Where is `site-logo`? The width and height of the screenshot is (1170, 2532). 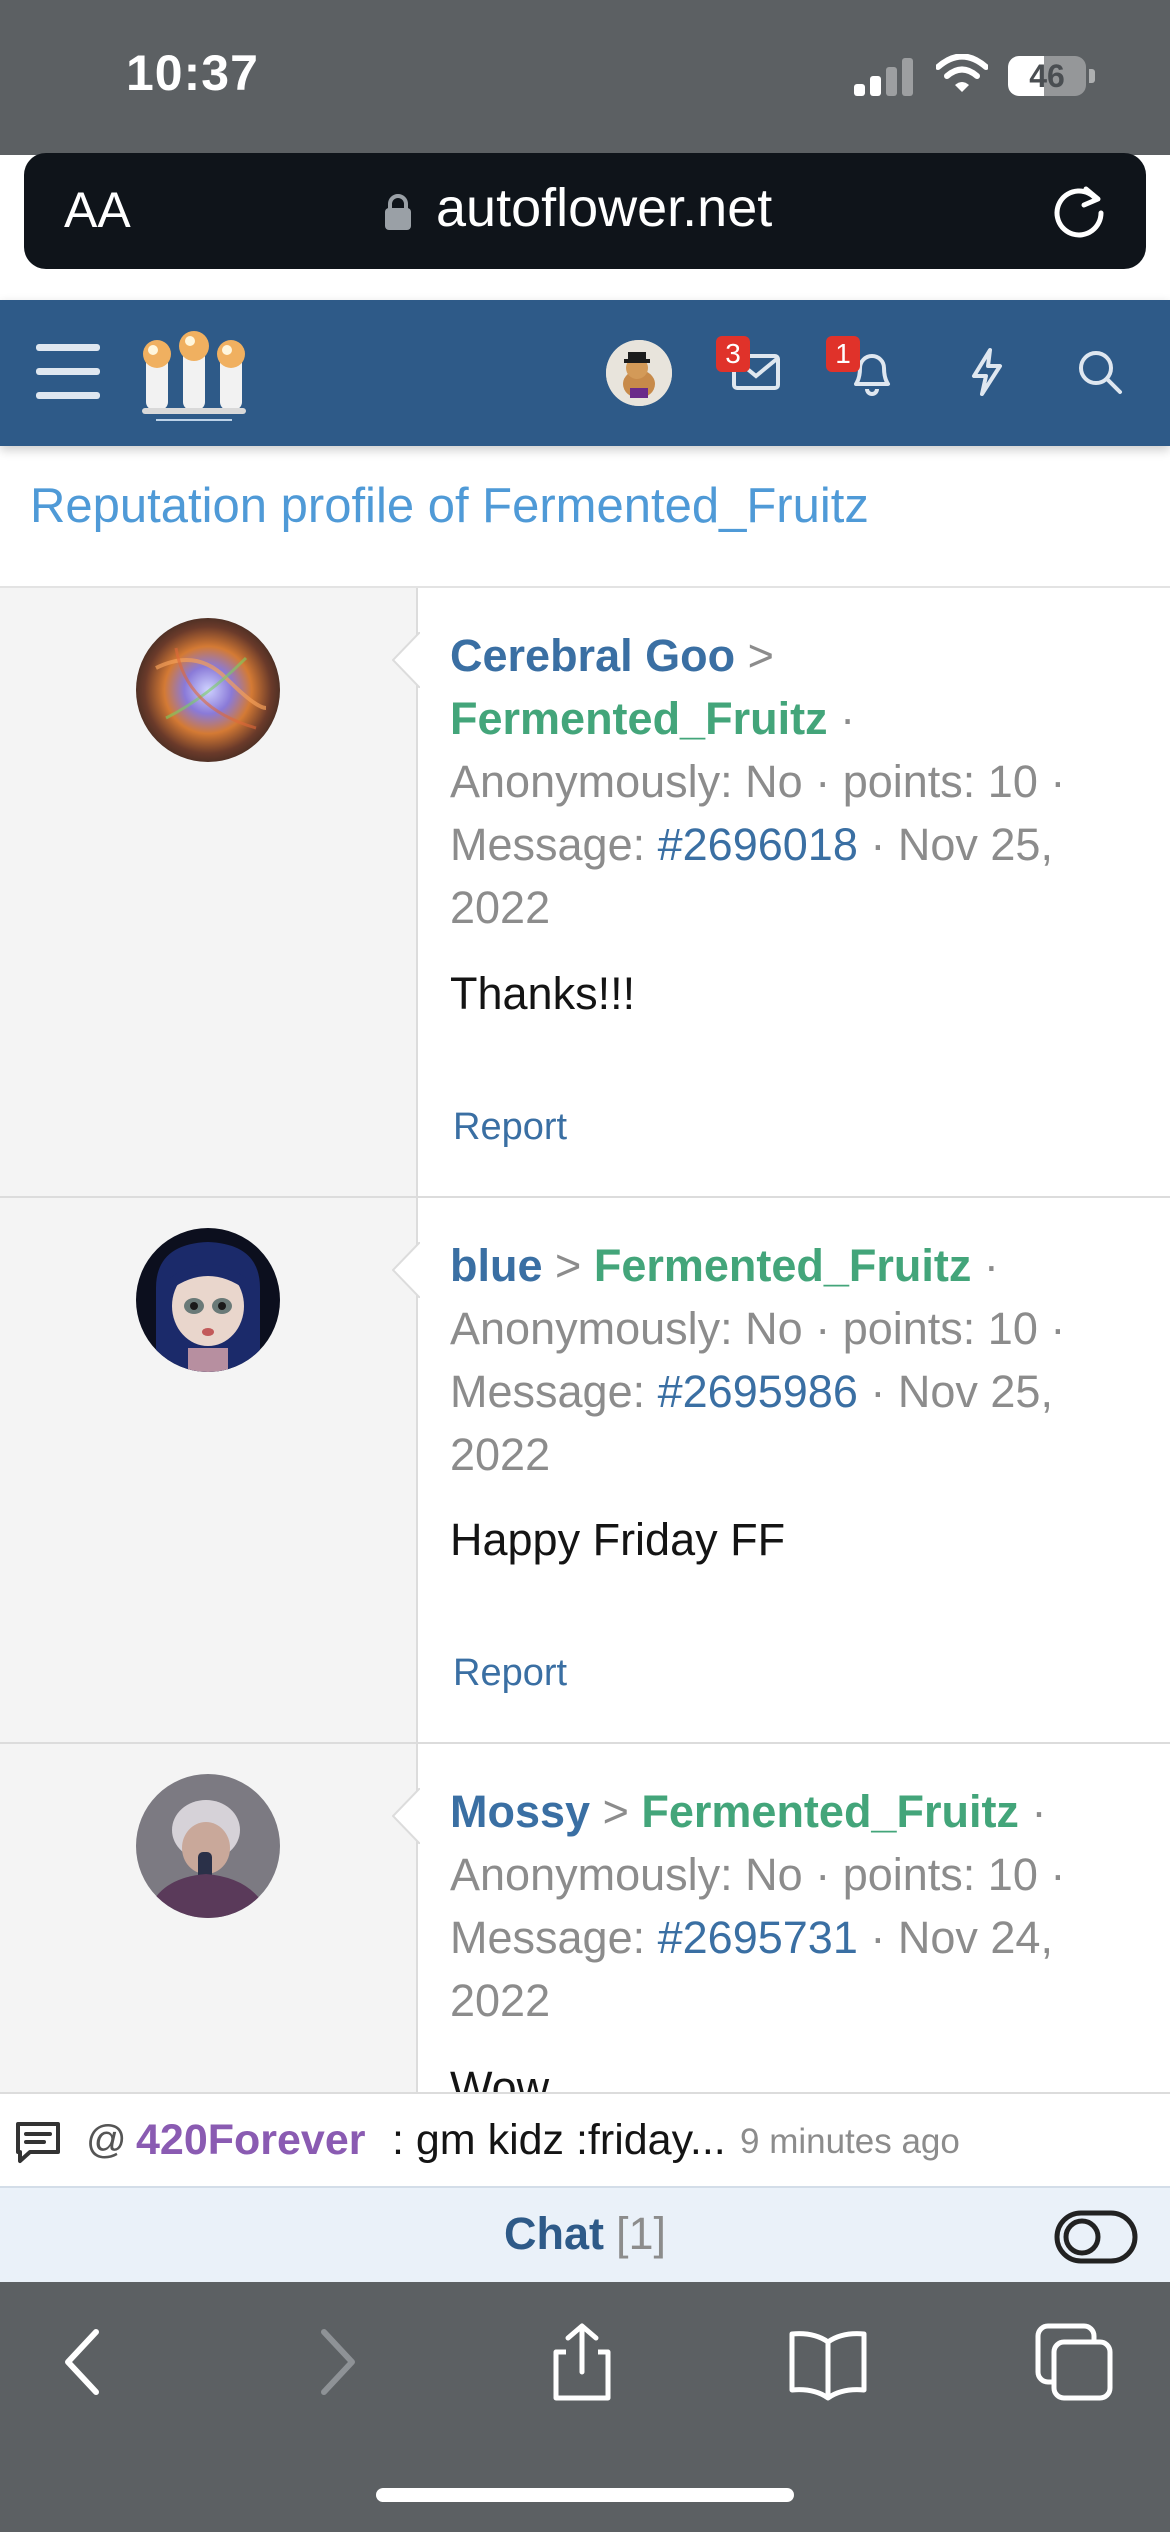 site-logo is located at coordinates (194, 376).